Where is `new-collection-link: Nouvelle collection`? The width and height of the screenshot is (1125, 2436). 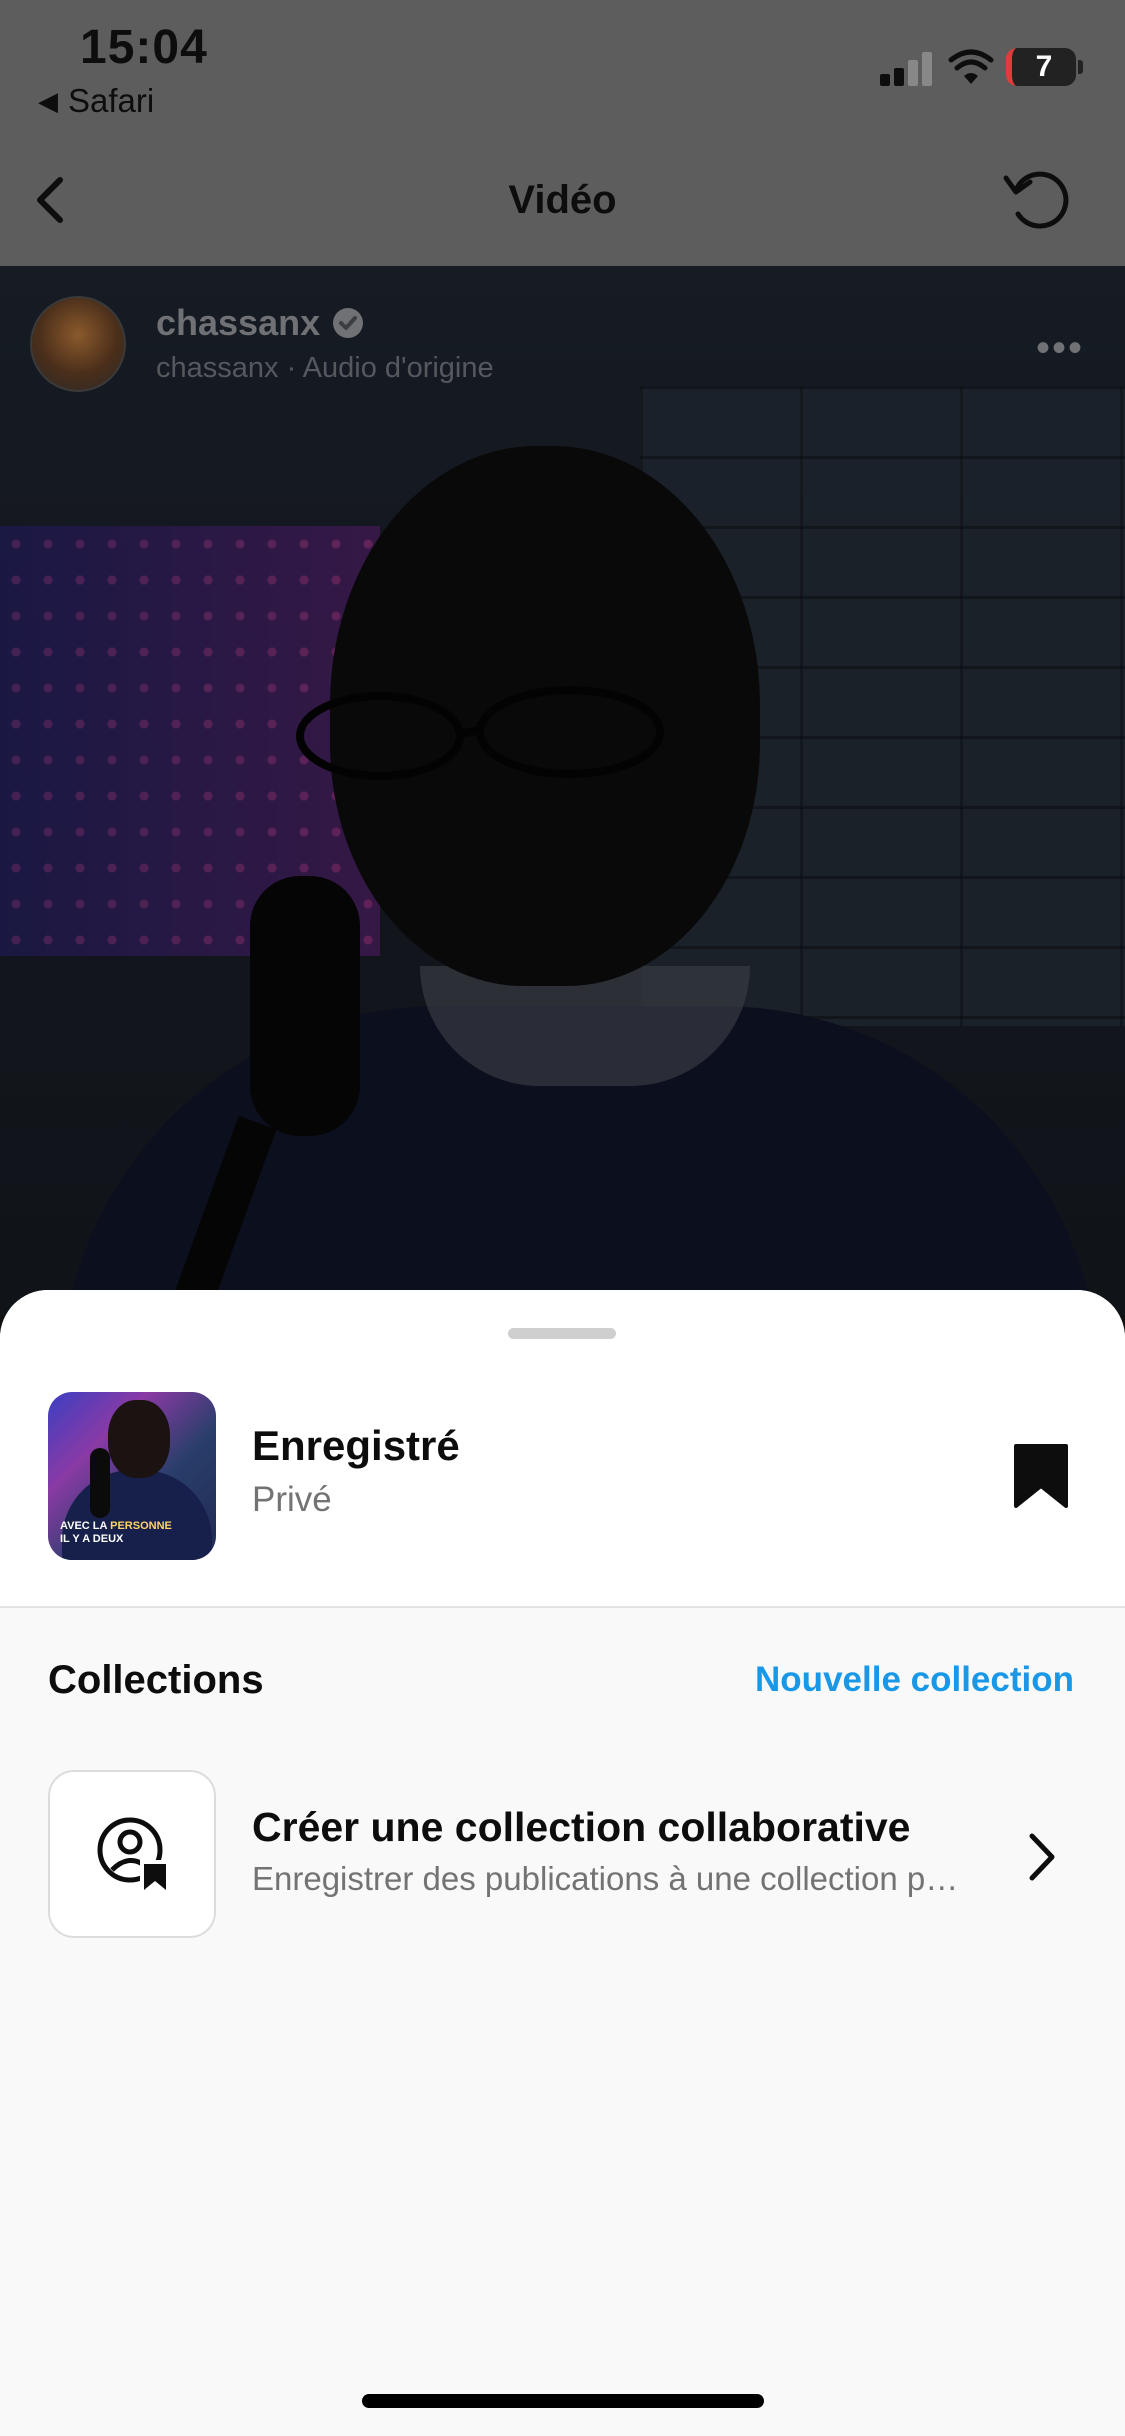 new-collection-link: Nouvelle collection is located at coordinates (914, 1680).